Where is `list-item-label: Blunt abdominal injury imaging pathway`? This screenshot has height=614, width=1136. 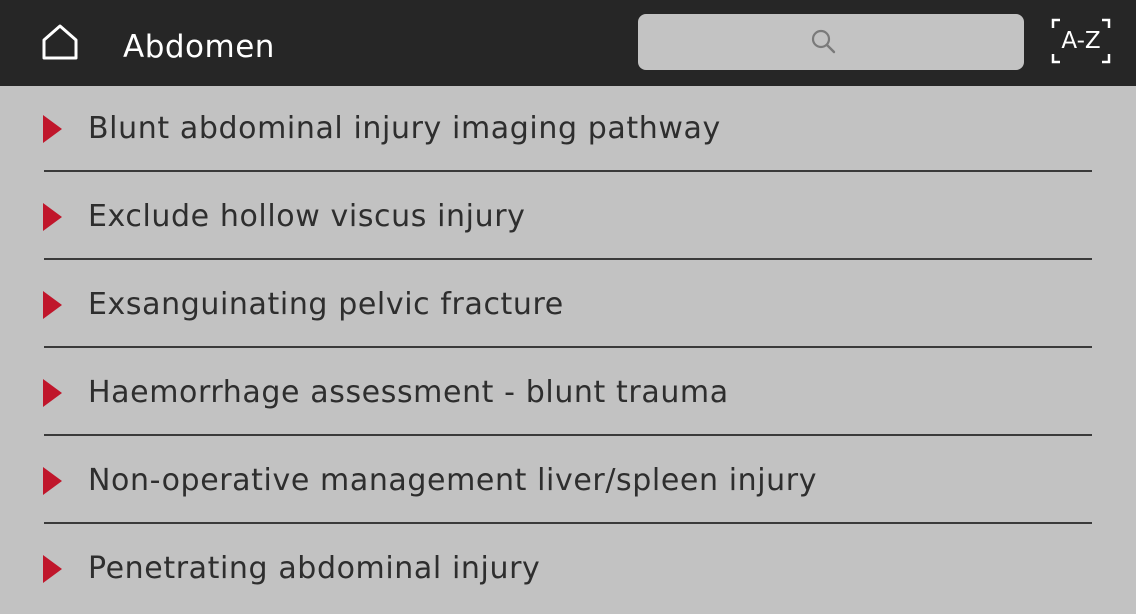
list-item-label: Blunt abdominal injury imaging pathway is located at coordinates (404, 128).